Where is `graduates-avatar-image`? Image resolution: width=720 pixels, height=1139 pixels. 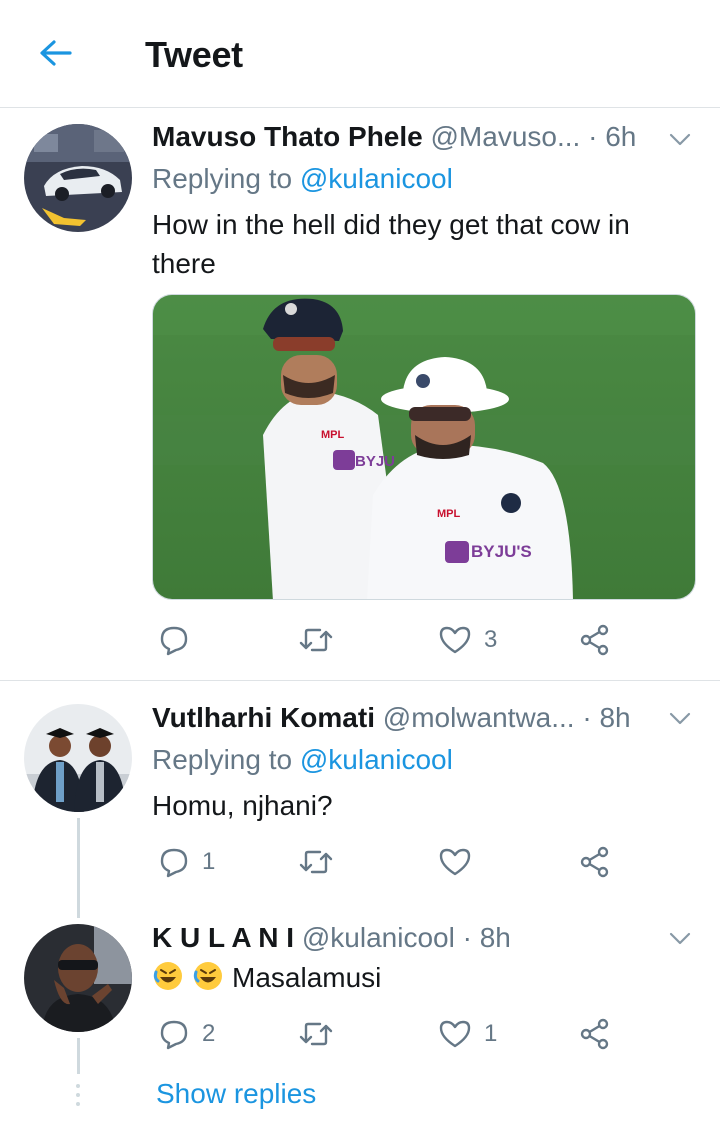 graduates-avatar-image is located at coordinates (78, 758).